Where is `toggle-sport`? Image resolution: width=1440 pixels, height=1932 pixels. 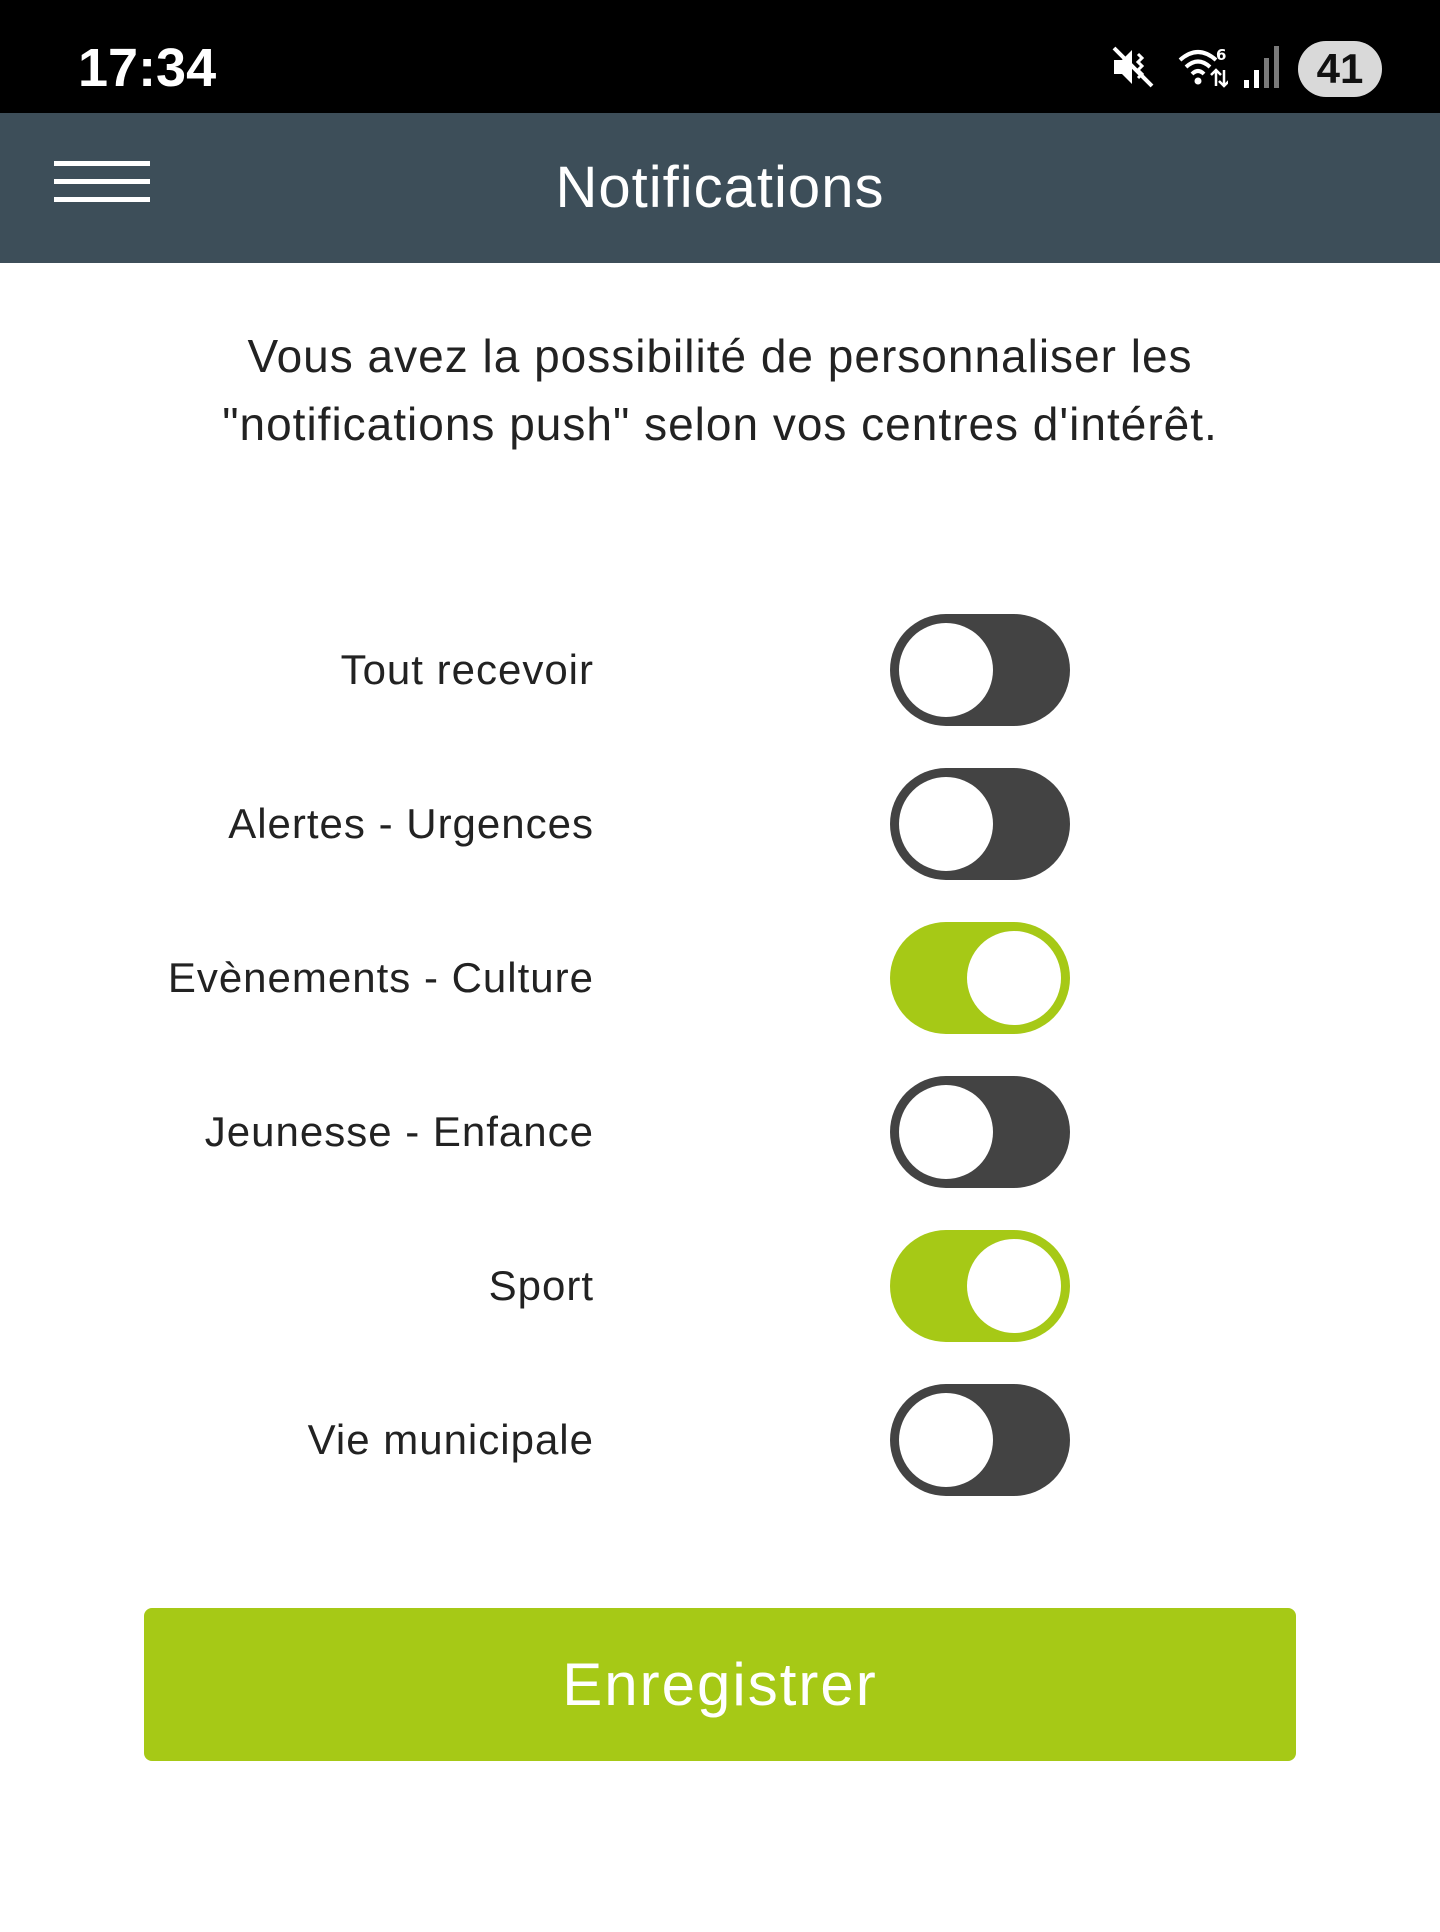 toggle-sport is located at coordinates (980, 1286).